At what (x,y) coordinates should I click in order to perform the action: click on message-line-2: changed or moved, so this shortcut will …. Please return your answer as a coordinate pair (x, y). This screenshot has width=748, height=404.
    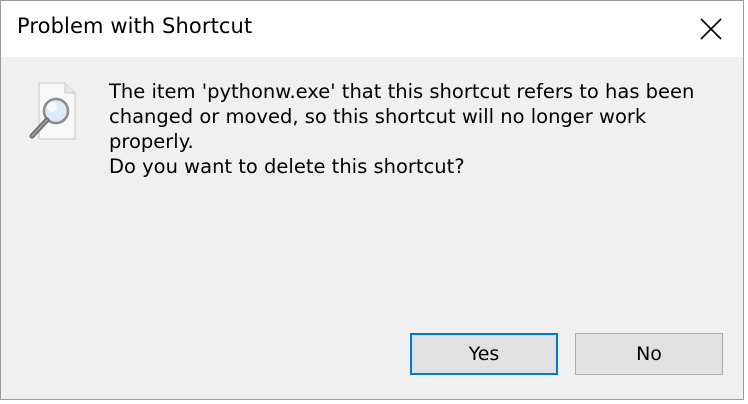
    Looking at the image, I should click on (378, 129).